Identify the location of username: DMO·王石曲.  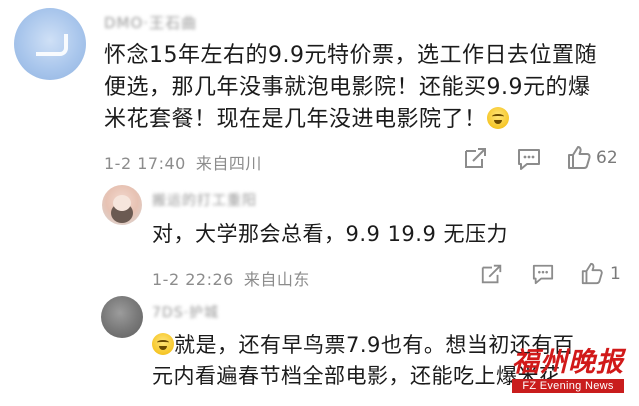
(150, 22).